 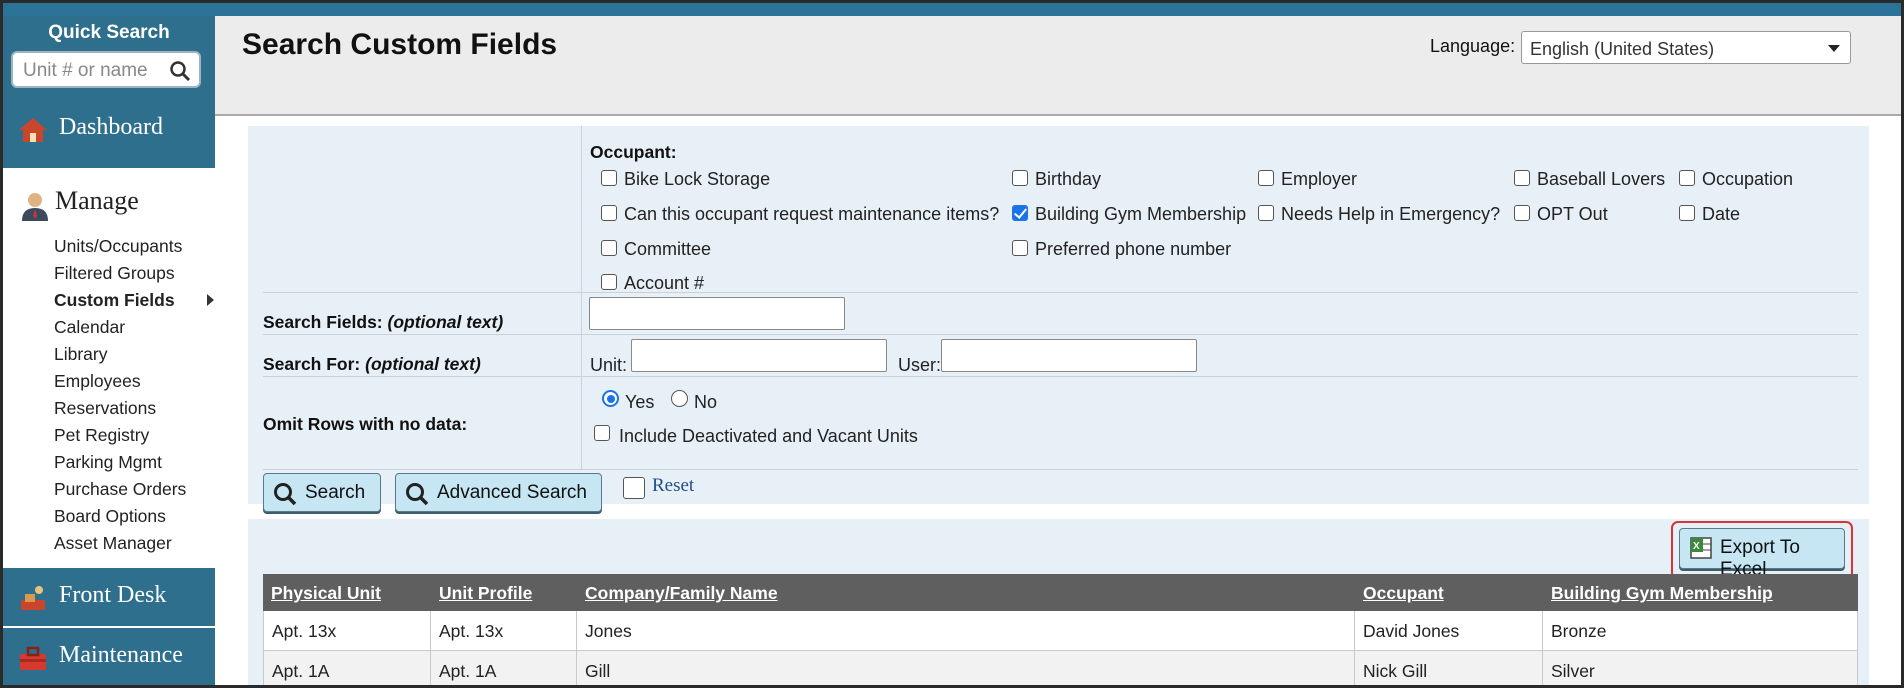 I want to click on table-cell: Silver, so click(x=1700, y=668).